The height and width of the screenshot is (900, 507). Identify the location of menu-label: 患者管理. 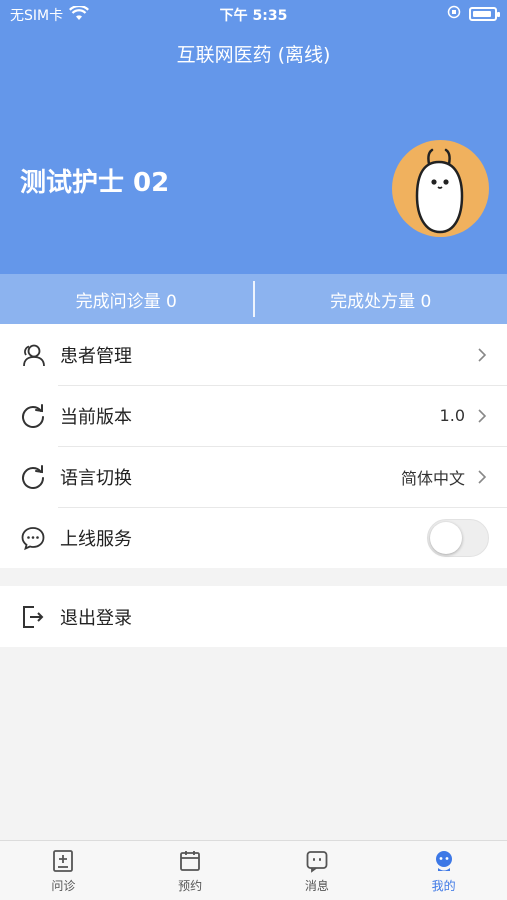
(96, 356).